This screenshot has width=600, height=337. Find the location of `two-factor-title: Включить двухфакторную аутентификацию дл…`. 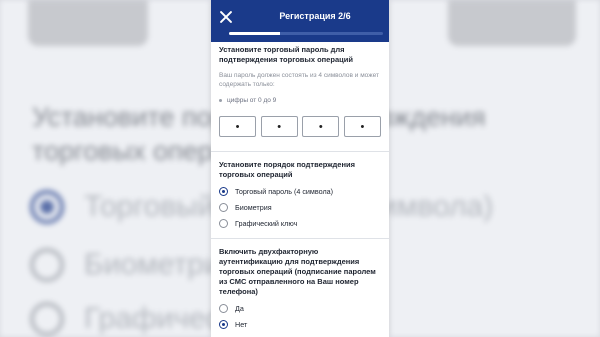

two-factor-title: Включить двухфакторную аутентификацию дл… is located at coordinates (297, 271).